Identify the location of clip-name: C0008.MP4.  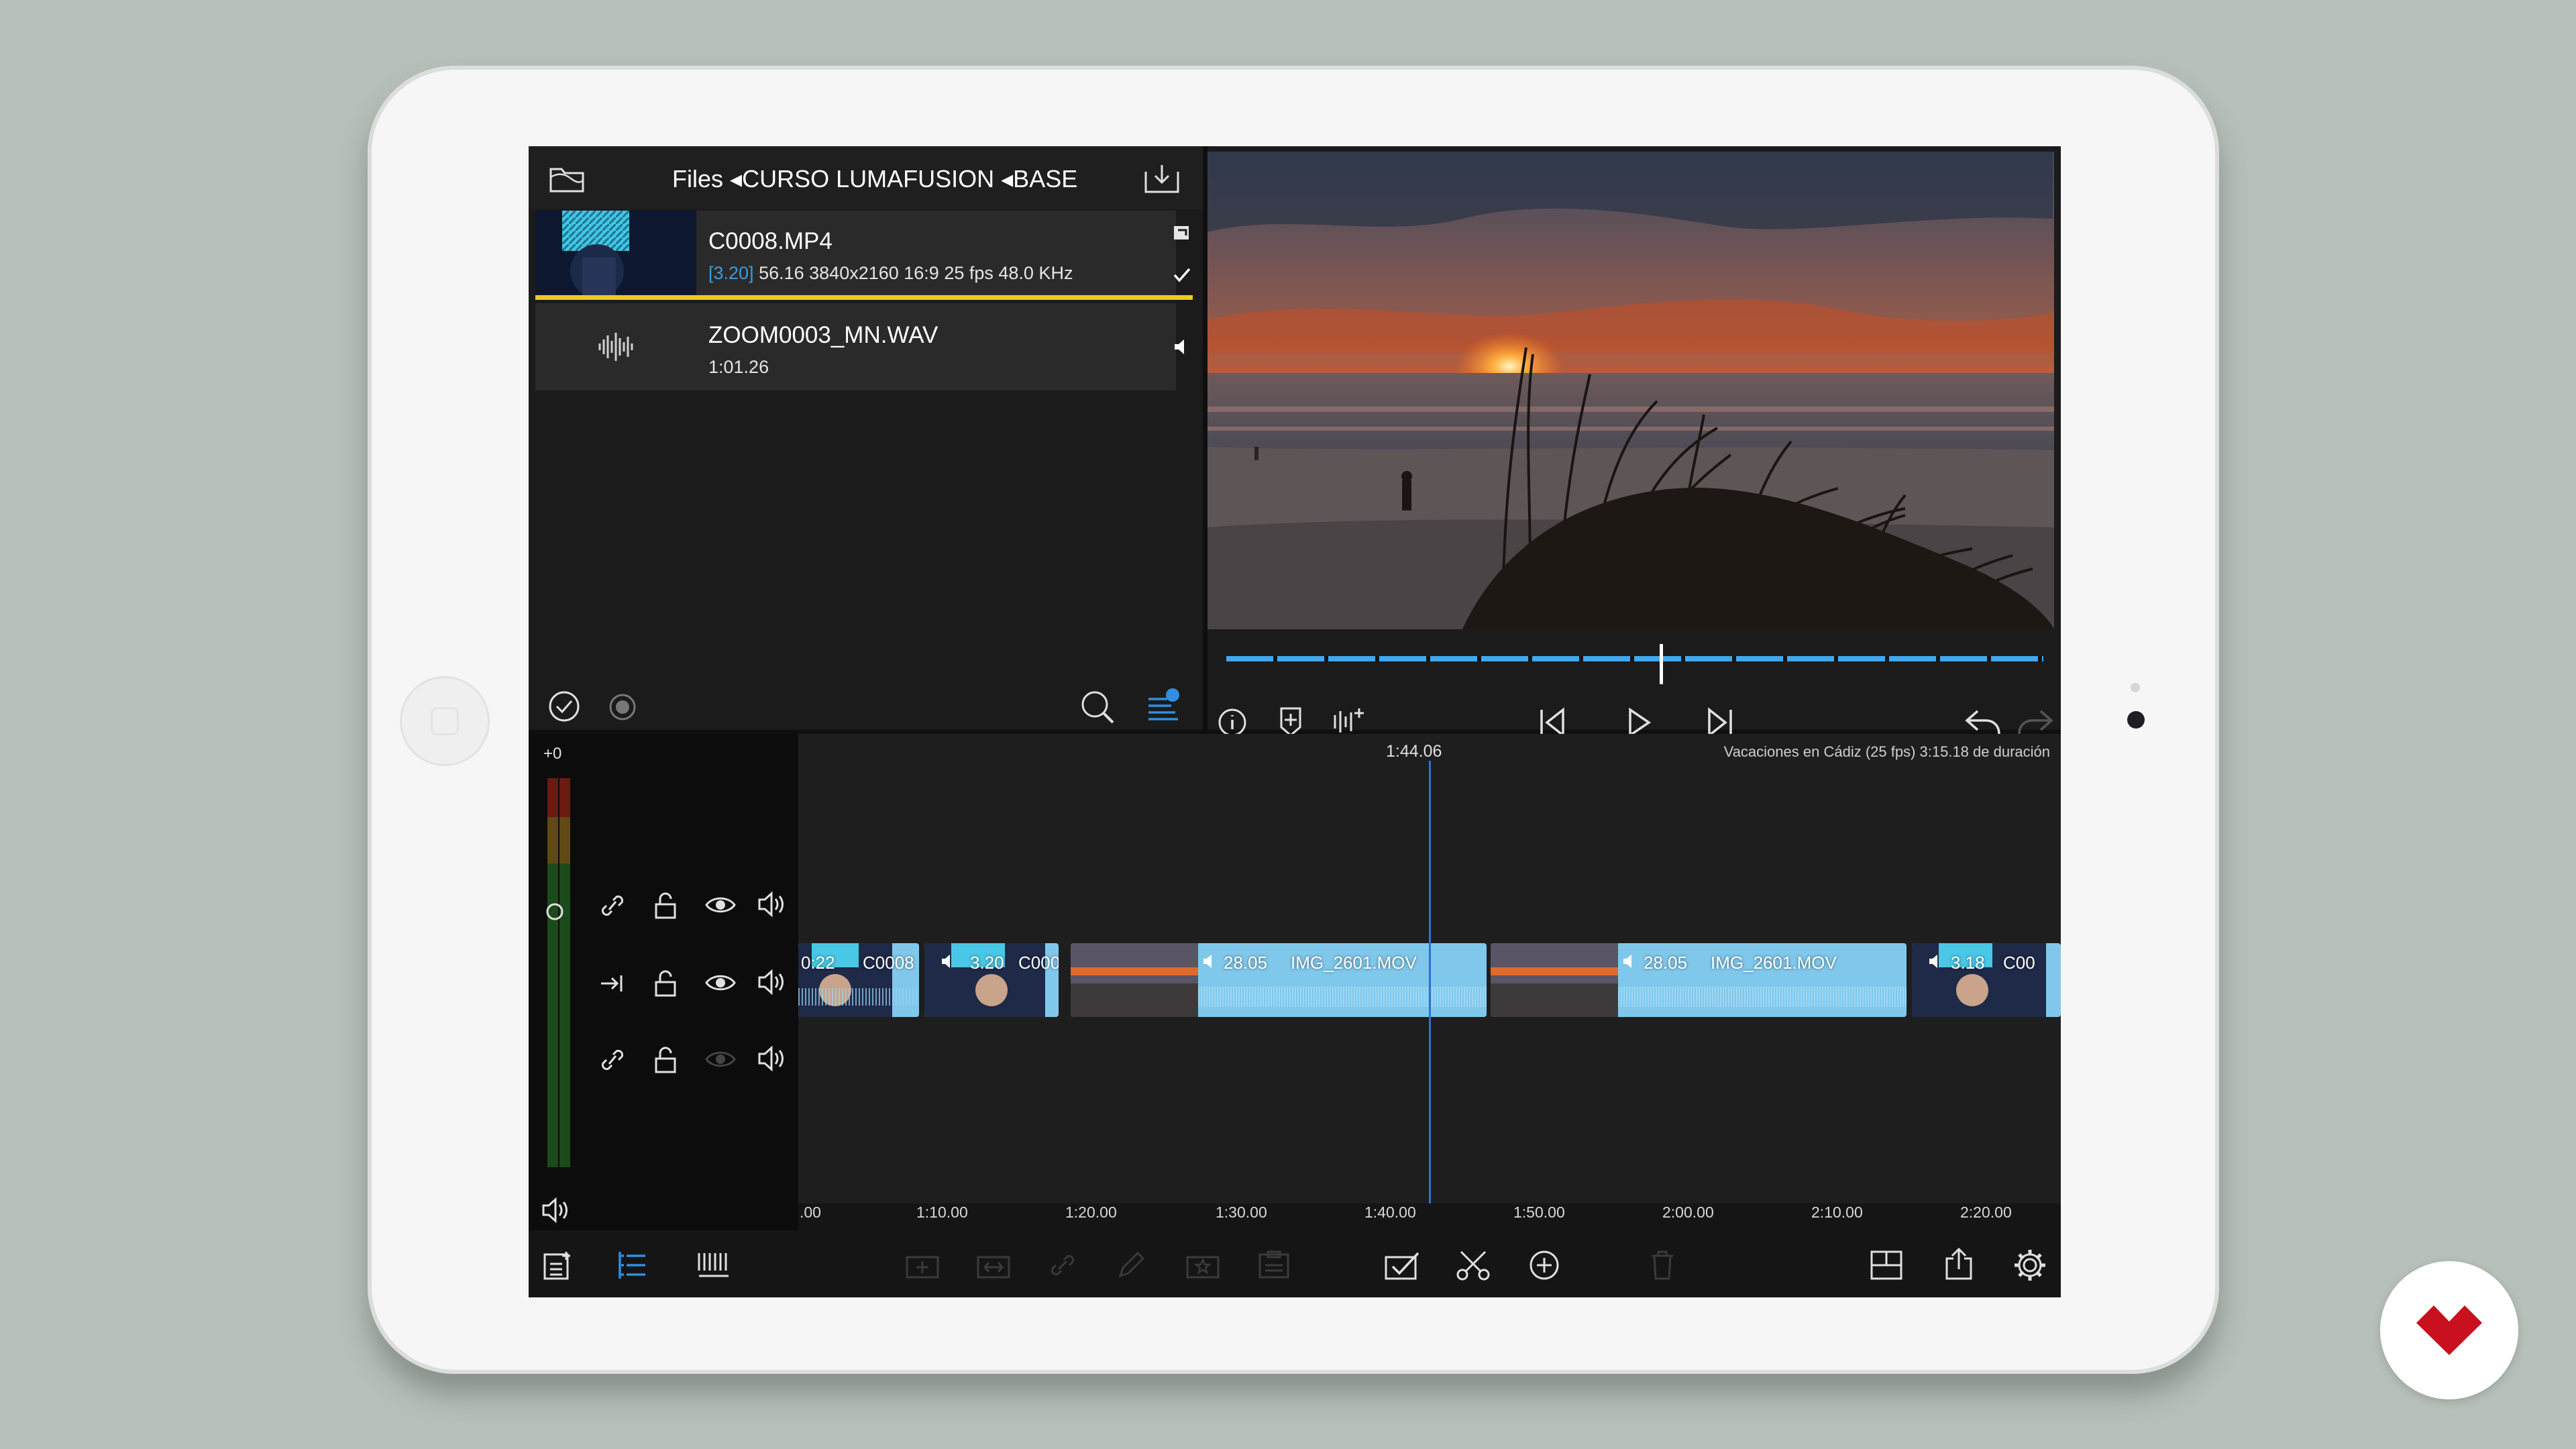
(770, 241).